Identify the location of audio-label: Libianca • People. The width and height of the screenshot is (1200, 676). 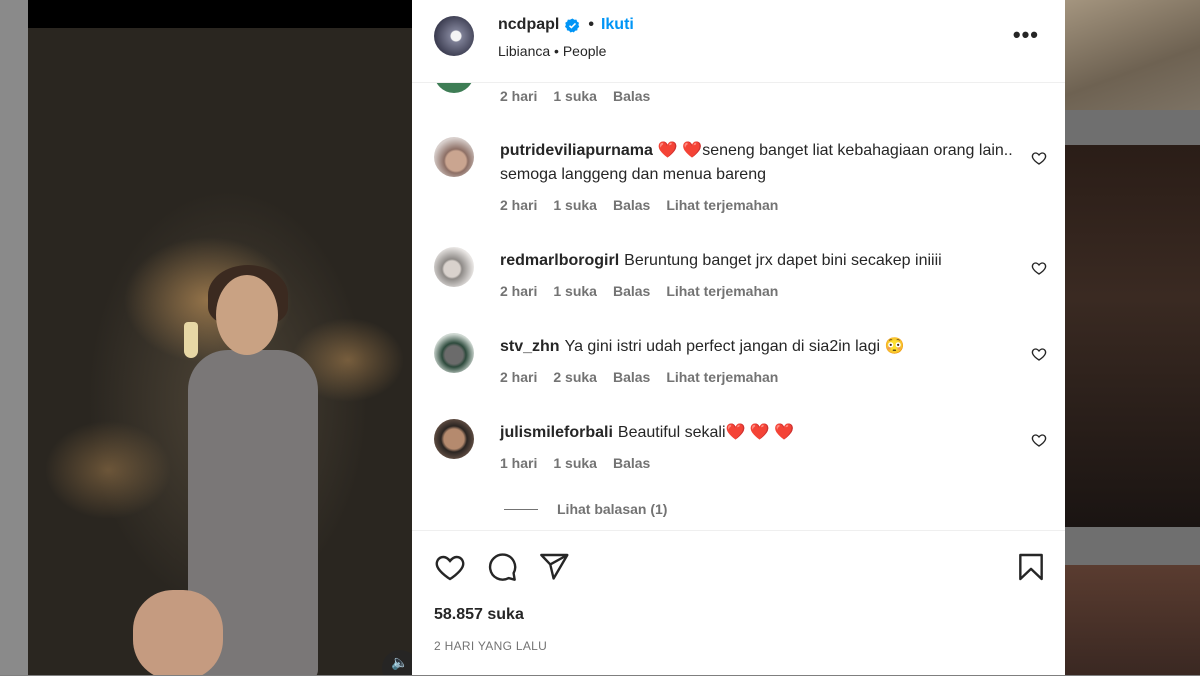
(552, 51).